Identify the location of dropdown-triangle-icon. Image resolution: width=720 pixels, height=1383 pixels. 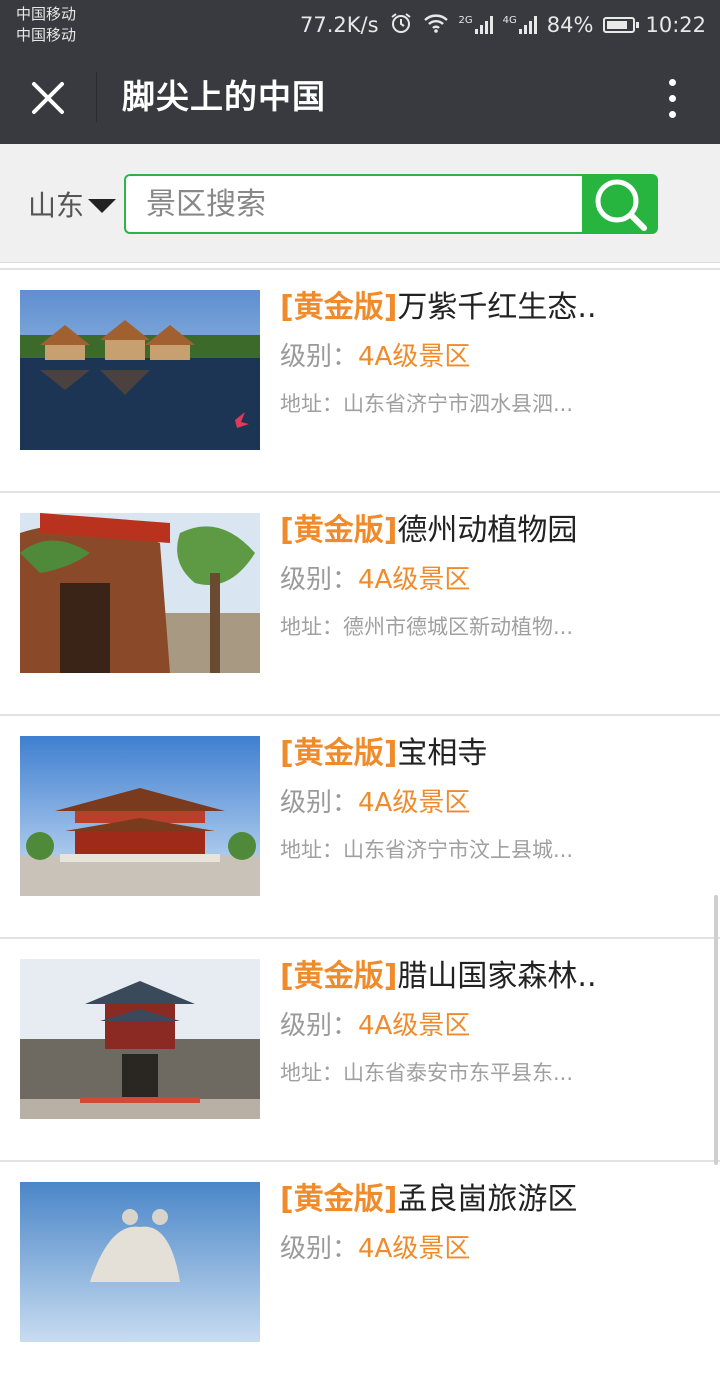
(102, 206).